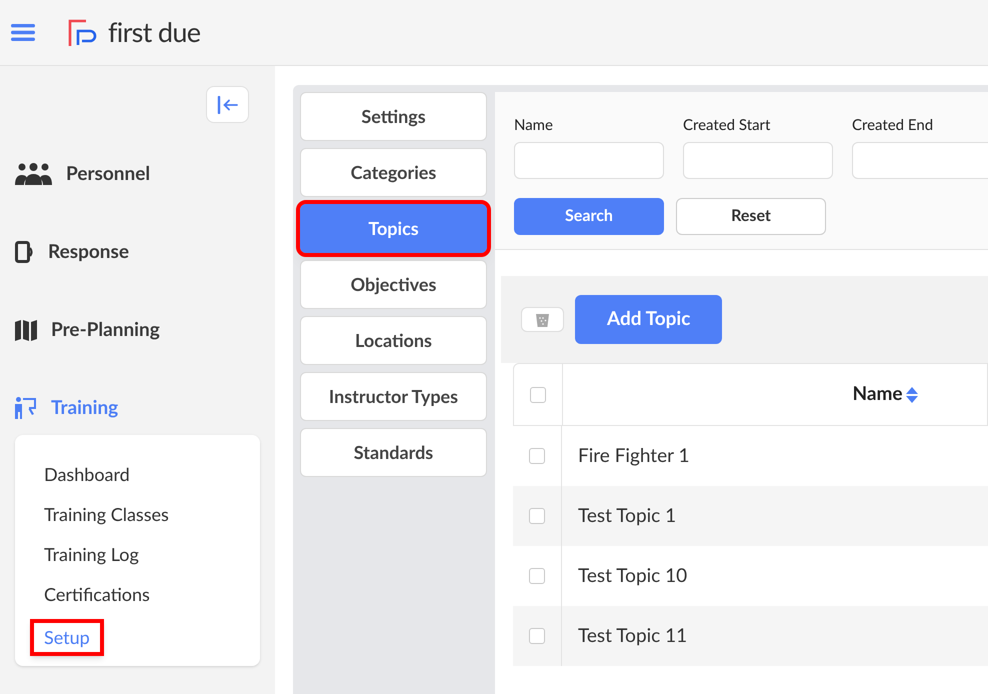 This screenshot has width=988, height=694. I want to click on tab: Standards, so click(393, 452).